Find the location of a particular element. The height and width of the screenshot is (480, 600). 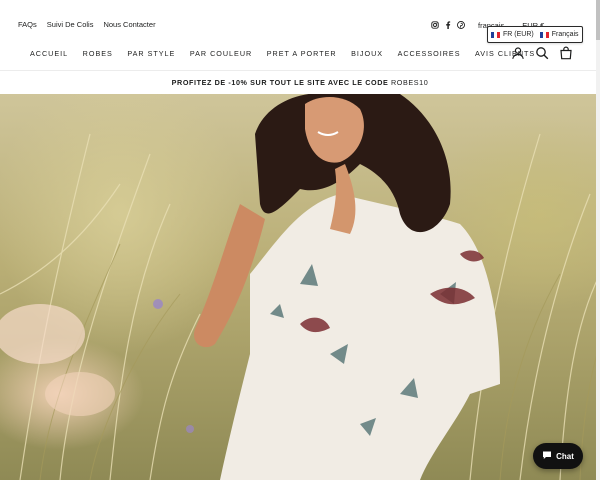

nav-item-bijoux: BIJOUX is located at coordinates (367, 53).